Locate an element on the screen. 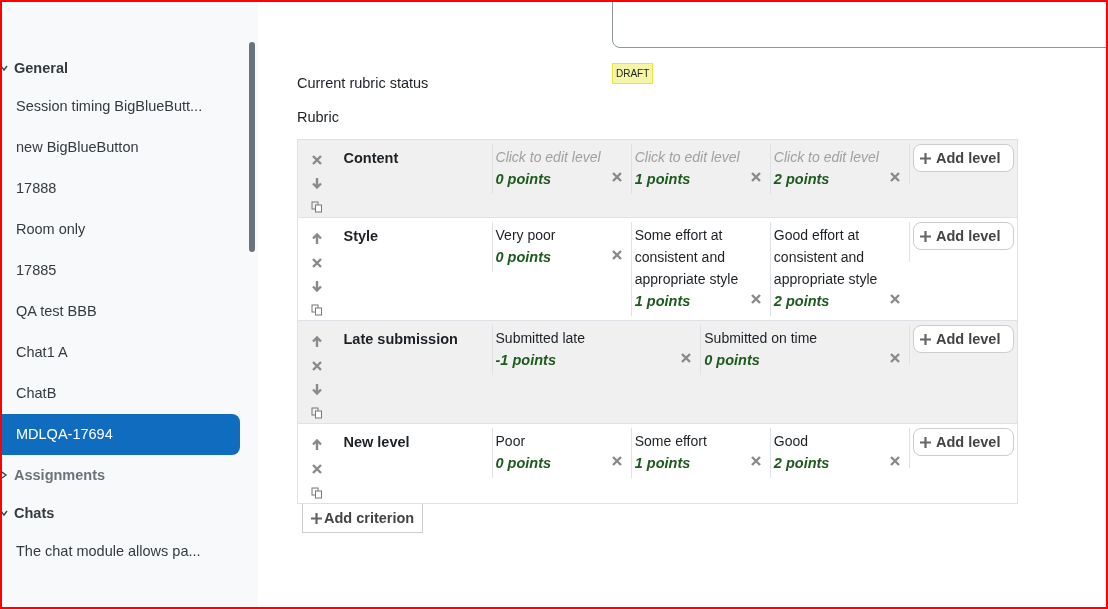 This screenshot has width=1108, height=609. criterion-description: New level is located at coordinates (376, 442).